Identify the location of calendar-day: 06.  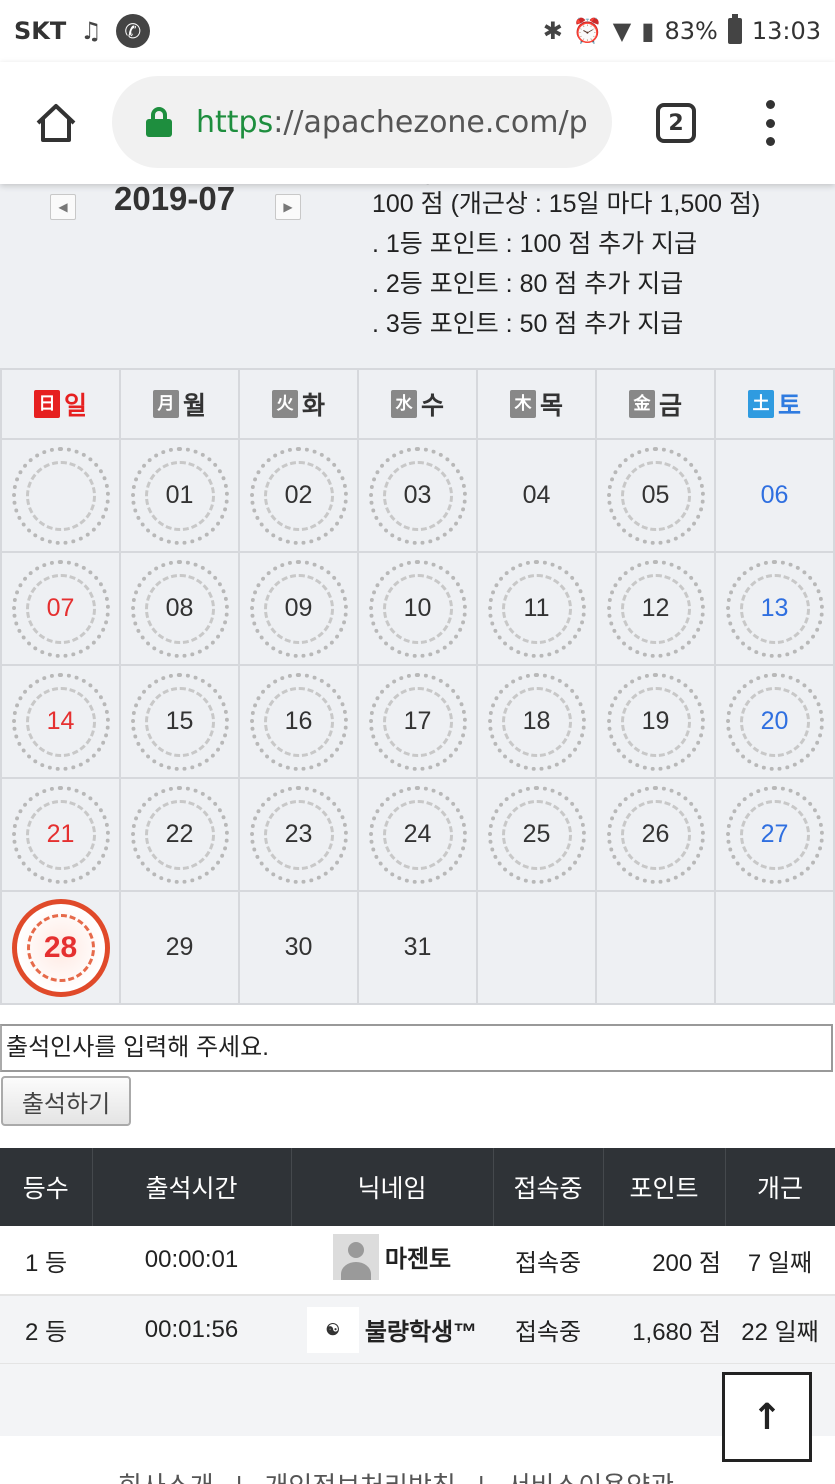
(774, 495).